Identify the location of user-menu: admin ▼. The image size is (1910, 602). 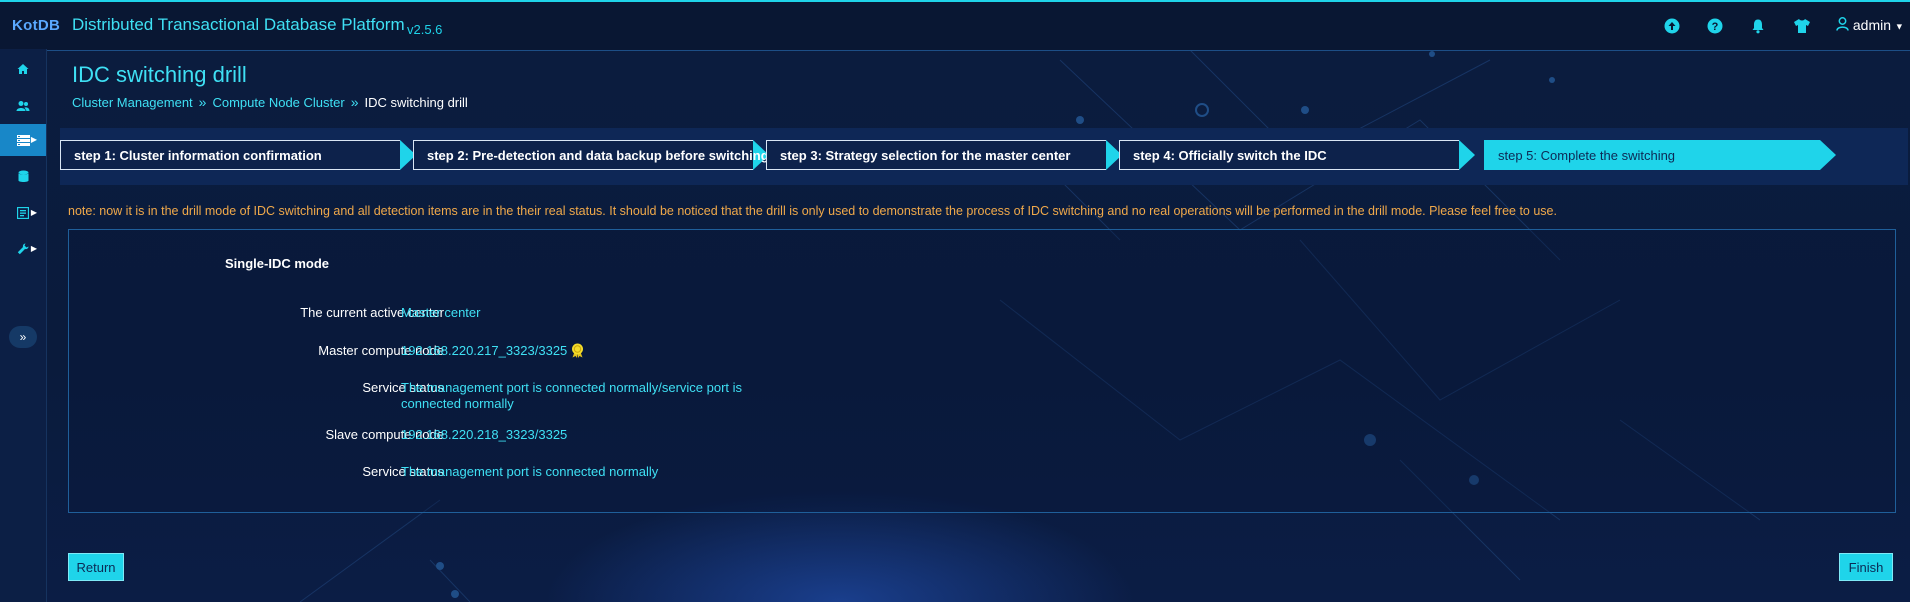
(1870, 25).